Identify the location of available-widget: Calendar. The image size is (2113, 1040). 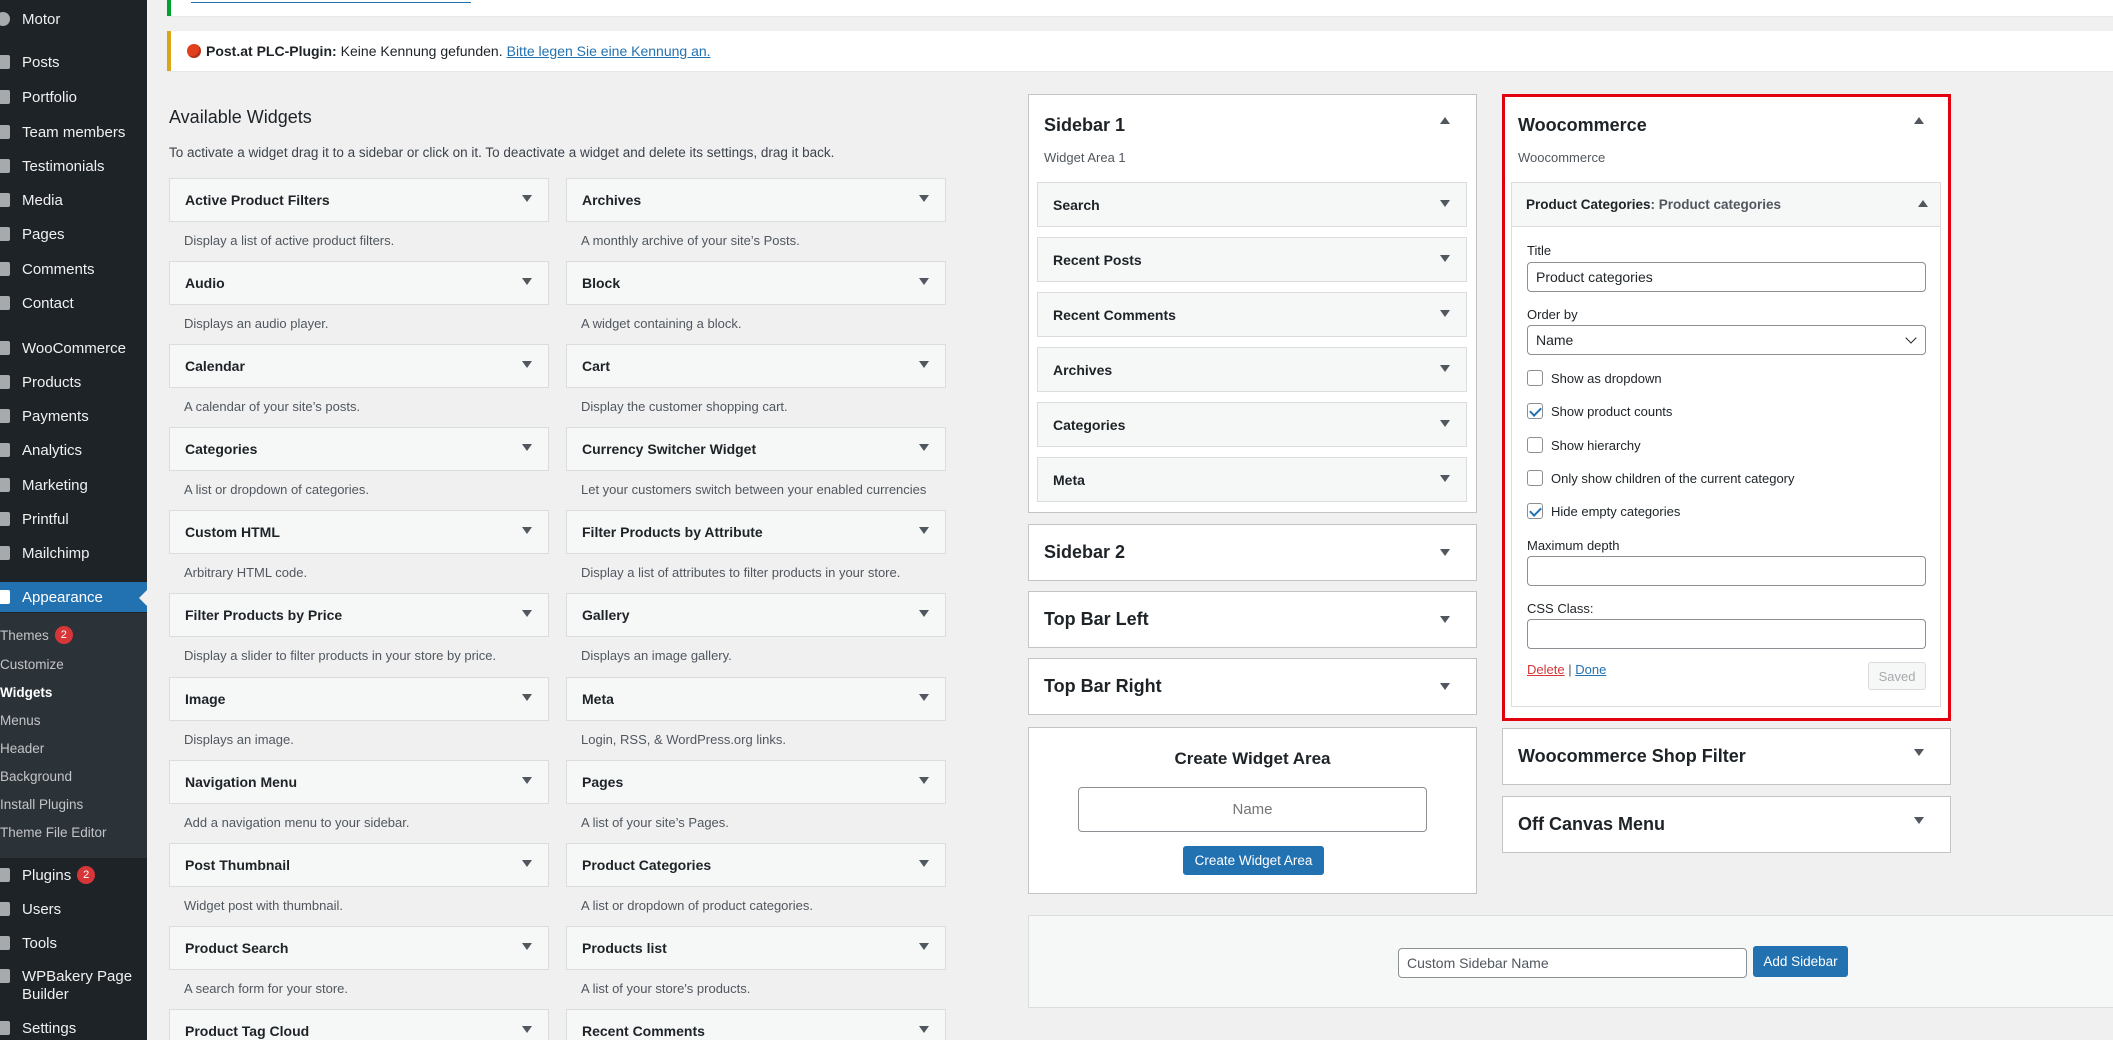
(359, 366).